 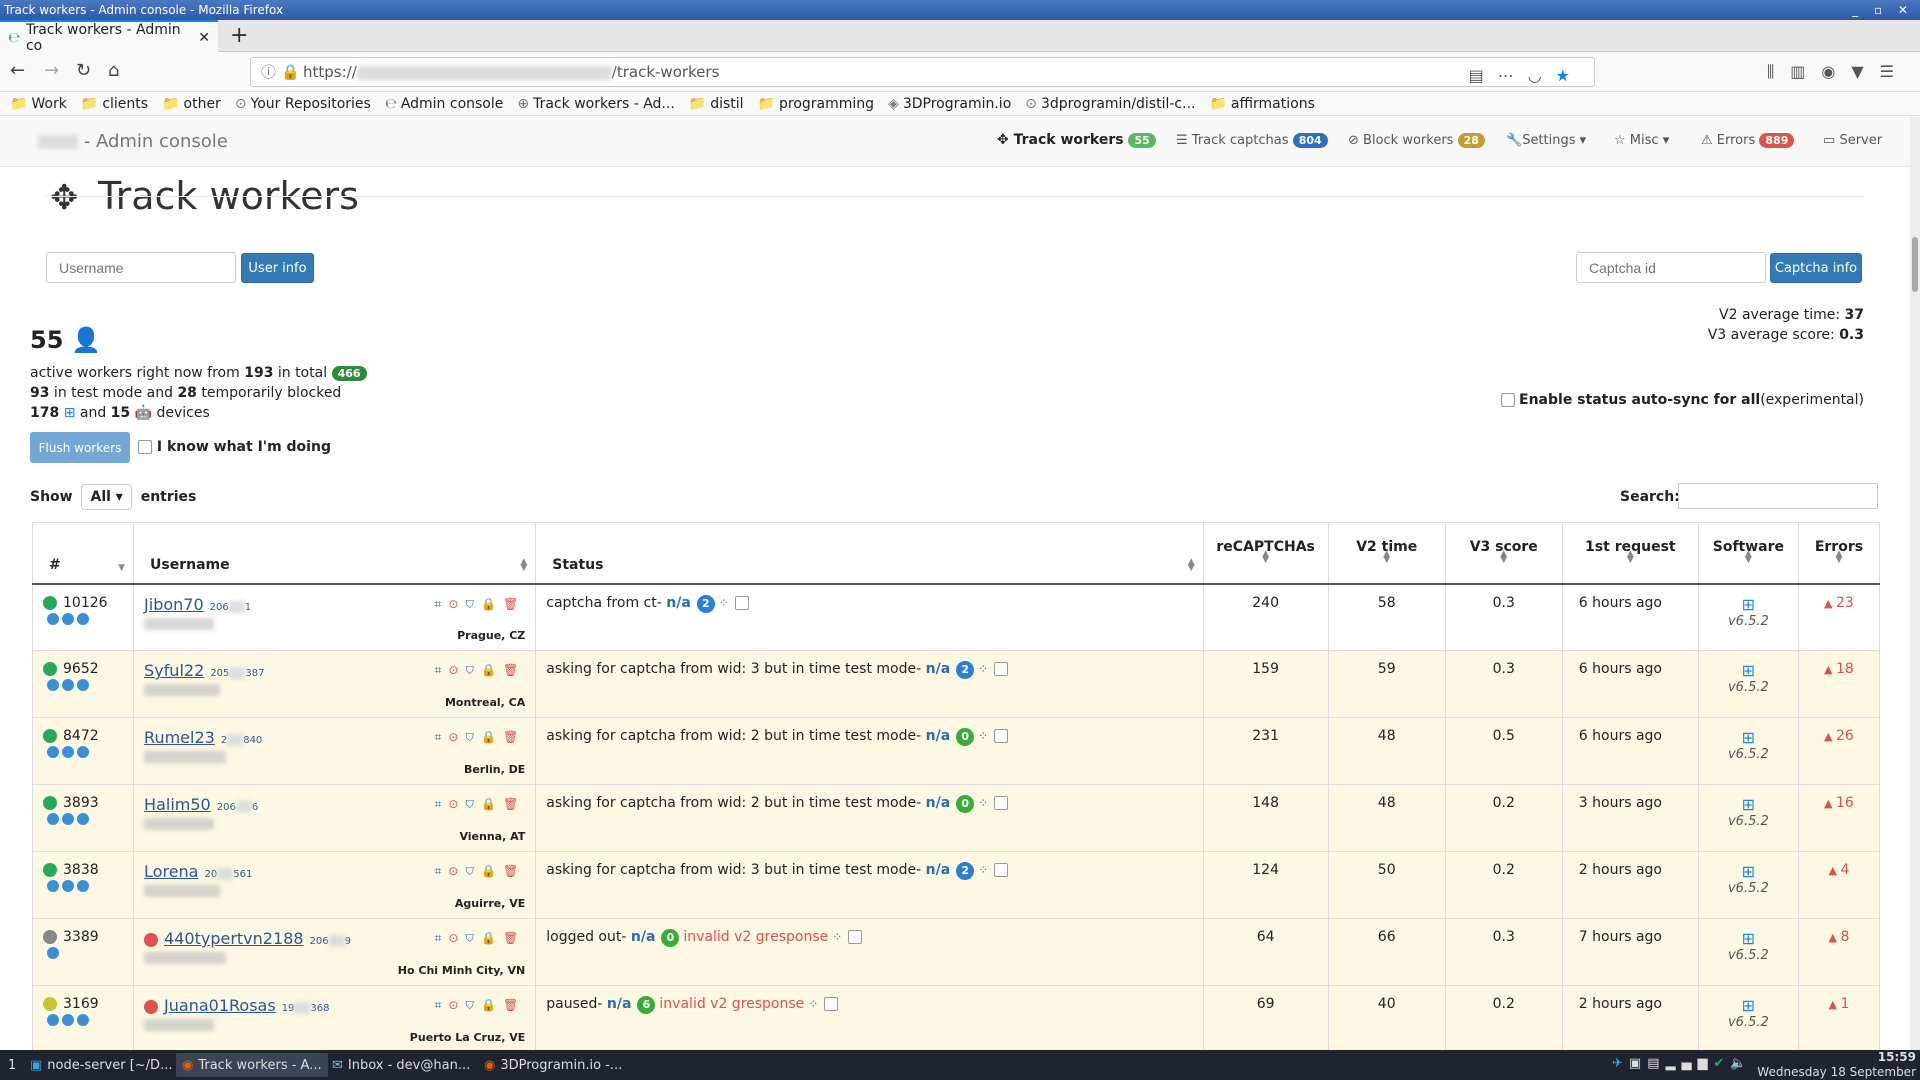 What do you see at coordinates (335, 553) in the screenshot?
I see `column-header-1: Username ▲ ▼` at bounding box center [335, 553].